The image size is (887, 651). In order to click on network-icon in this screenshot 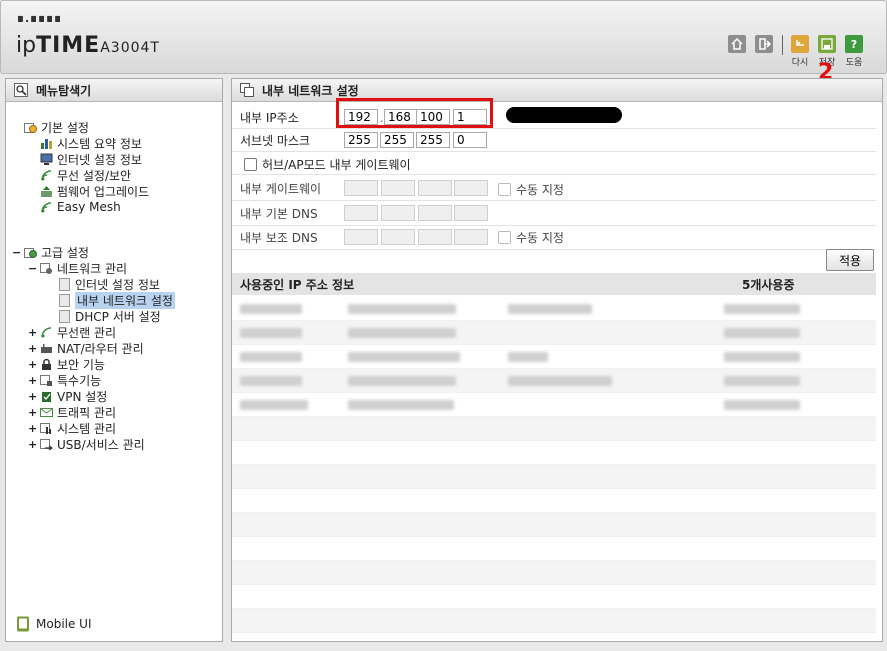, I will do `click(46, 268)`.